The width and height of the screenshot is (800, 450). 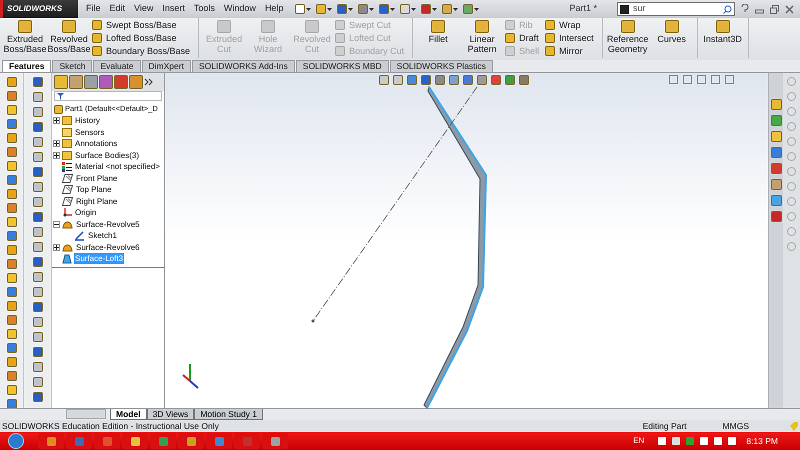 What do you see at coordinates (441, 66) in the screenshot?
I see `ribbon-tab: SOLIDWORKS Plastics` at bounding box center [441, 66].